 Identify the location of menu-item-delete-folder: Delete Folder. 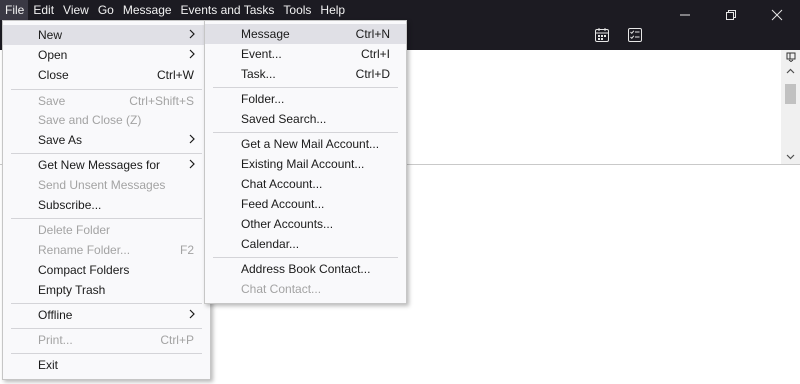
(106, 230).